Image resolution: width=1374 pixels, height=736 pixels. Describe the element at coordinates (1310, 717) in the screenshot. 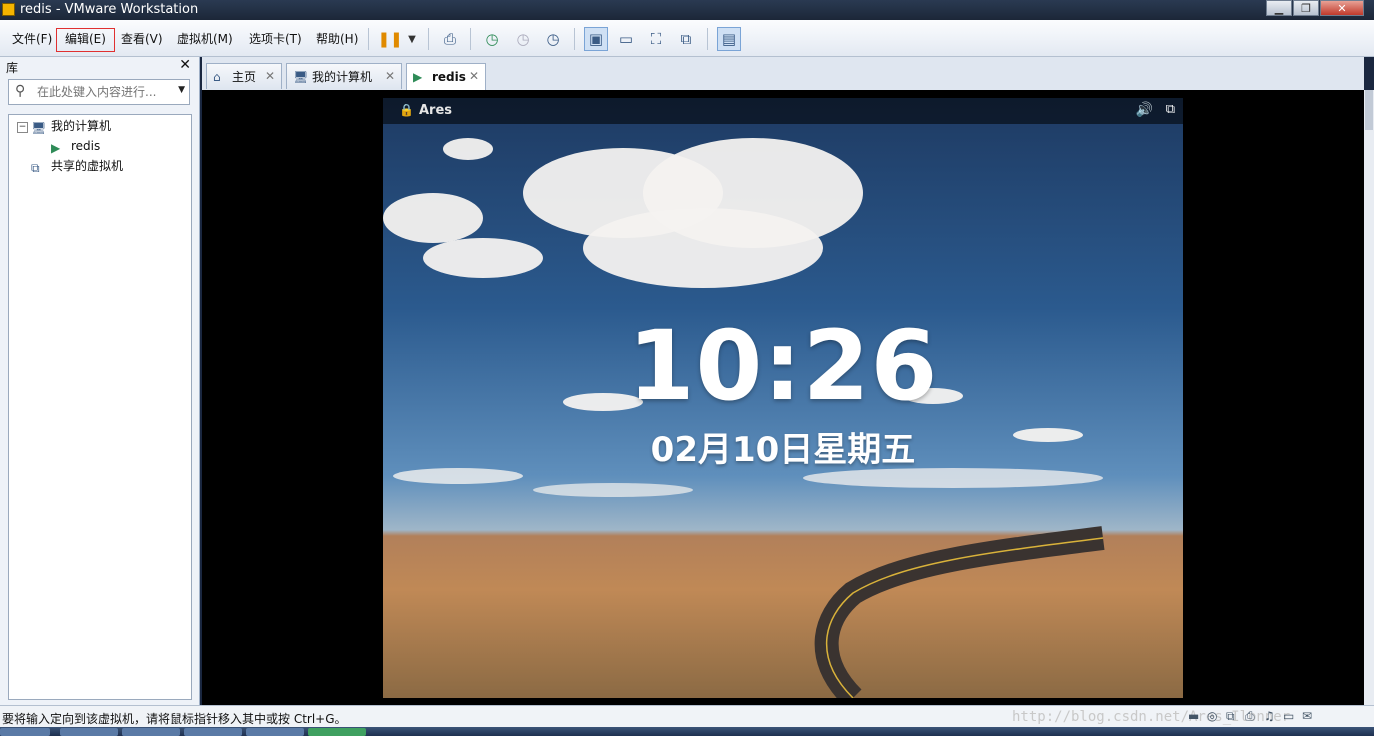

I see `message-icon: ✉` at that location.